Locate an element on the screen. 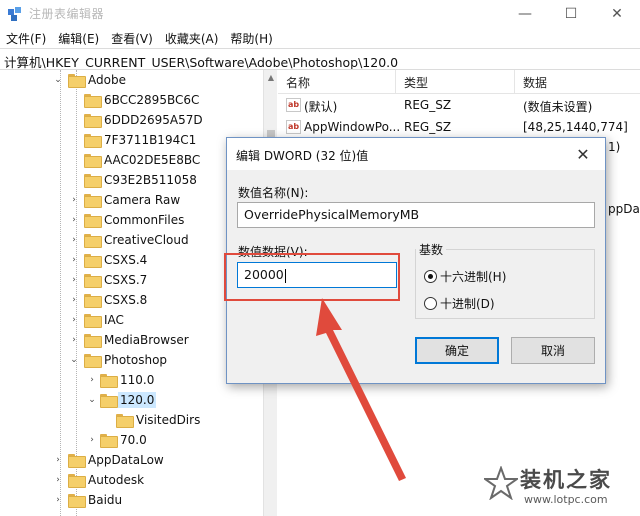 The width and height of the screenshot is (640, 516). watermark: 装机之家 www.lotpc.com is located at coordinates (559, 487).